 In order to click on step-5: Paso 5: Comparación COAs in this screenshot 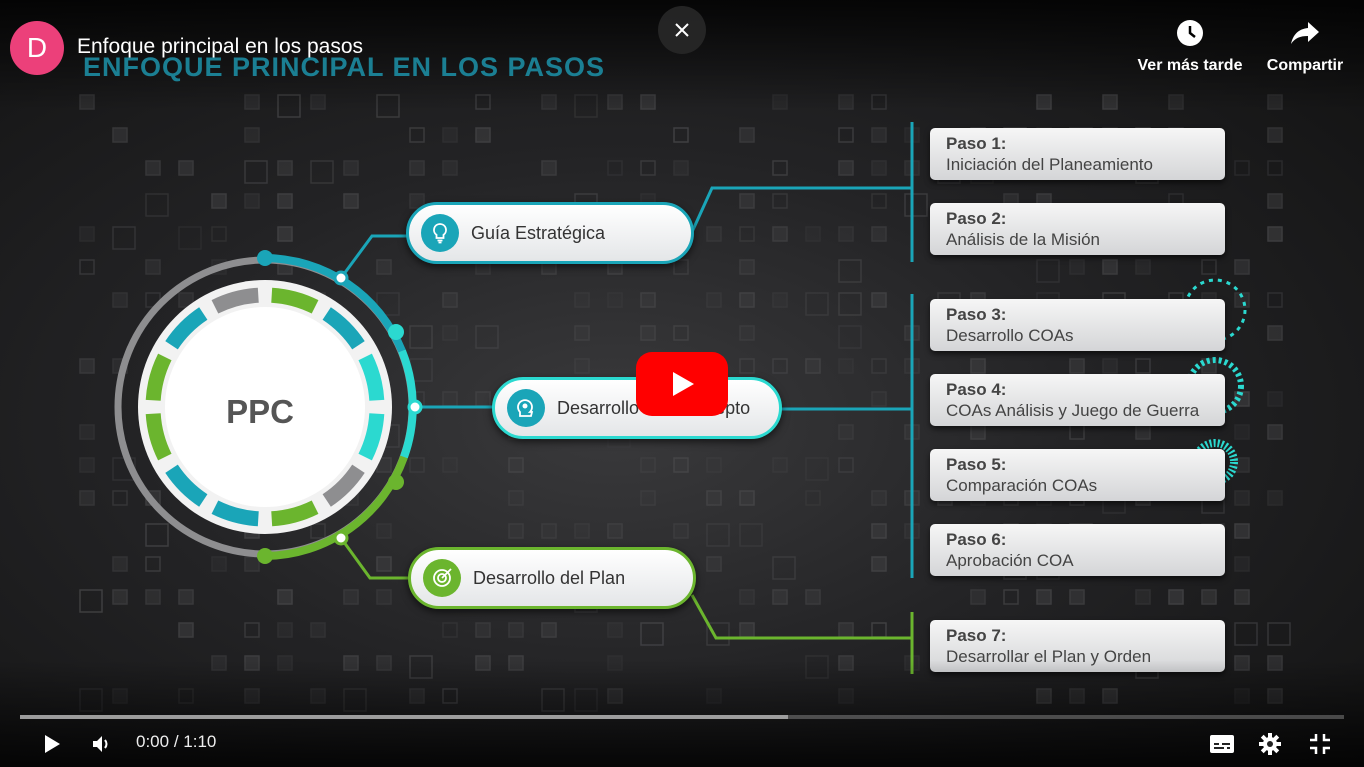, I will do `click(1077, 475)`.